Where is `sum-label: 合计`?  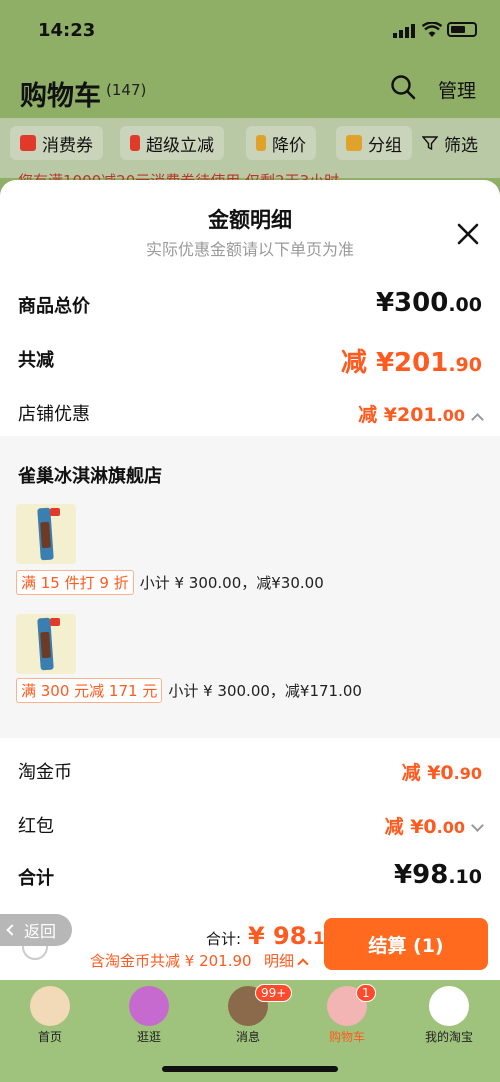
sum-label: 合计 is located at coordinates (36, 878).